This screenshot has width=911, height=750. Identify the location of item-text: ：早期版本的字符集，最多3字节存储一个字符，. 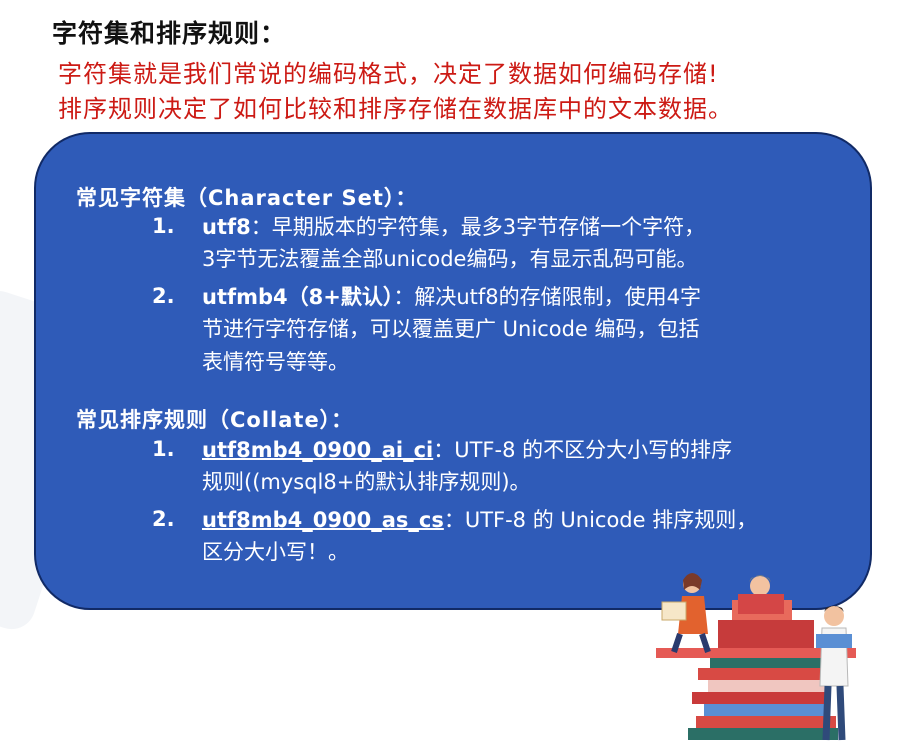
(478, 227).